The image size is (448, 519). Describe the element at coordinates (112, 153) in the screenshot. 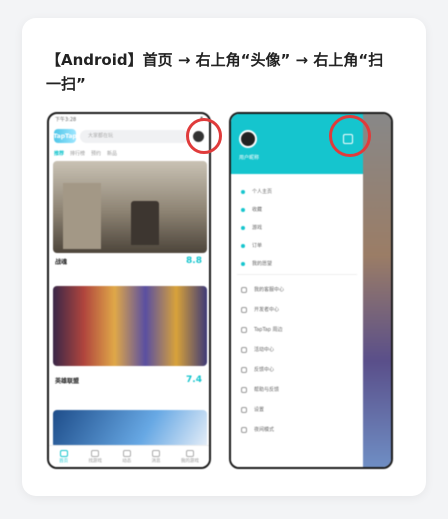

I see `tab-new: 新品` at that location.